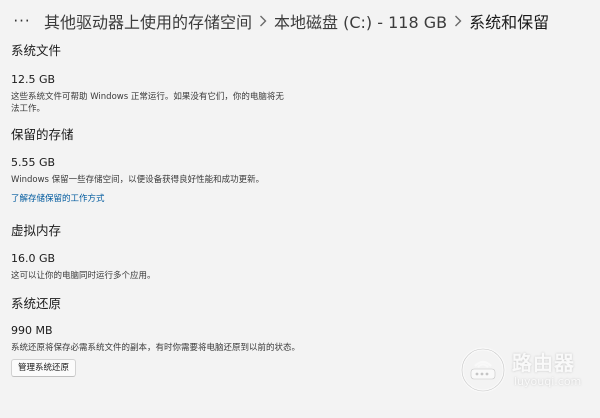  Describe the element at coordinates (36, 50) in the screenshot. I see `section-title: 系统文件` at that location.